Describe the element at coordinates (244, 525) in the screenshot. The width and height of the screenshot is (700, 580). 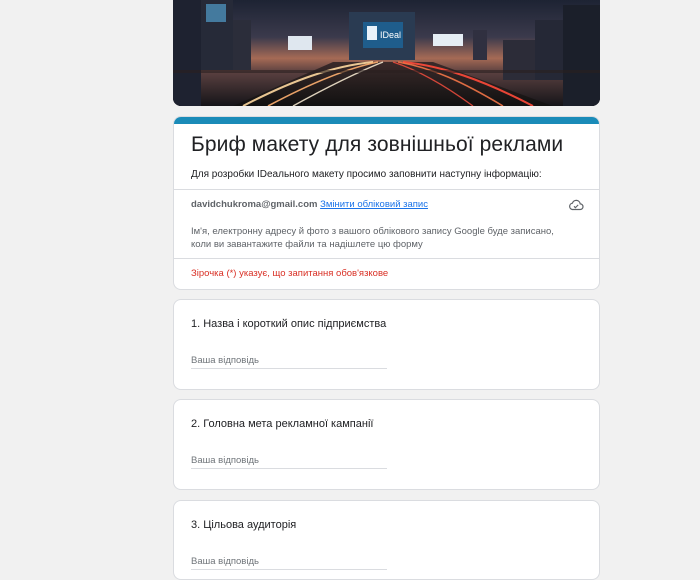
I see `question-title: 3. Цільова аудиторія` at that location.